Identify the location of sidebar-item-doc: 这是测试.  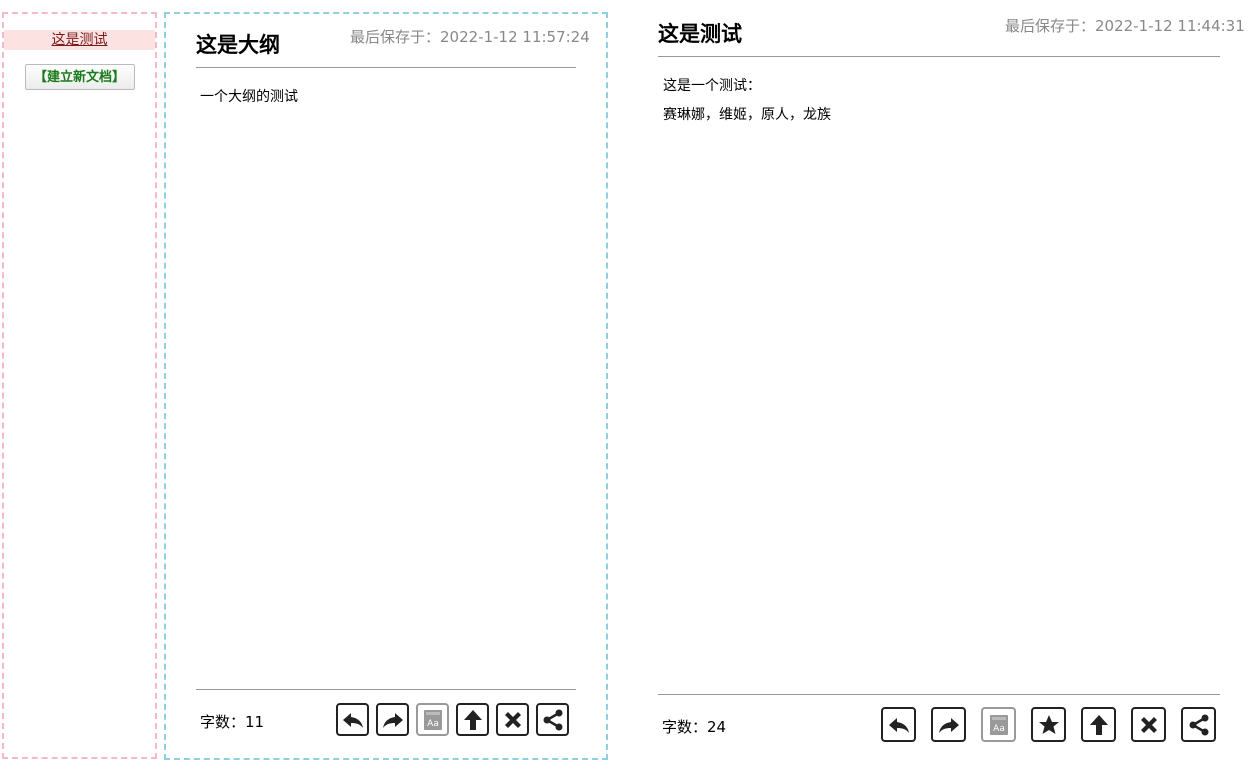
(79, 40).